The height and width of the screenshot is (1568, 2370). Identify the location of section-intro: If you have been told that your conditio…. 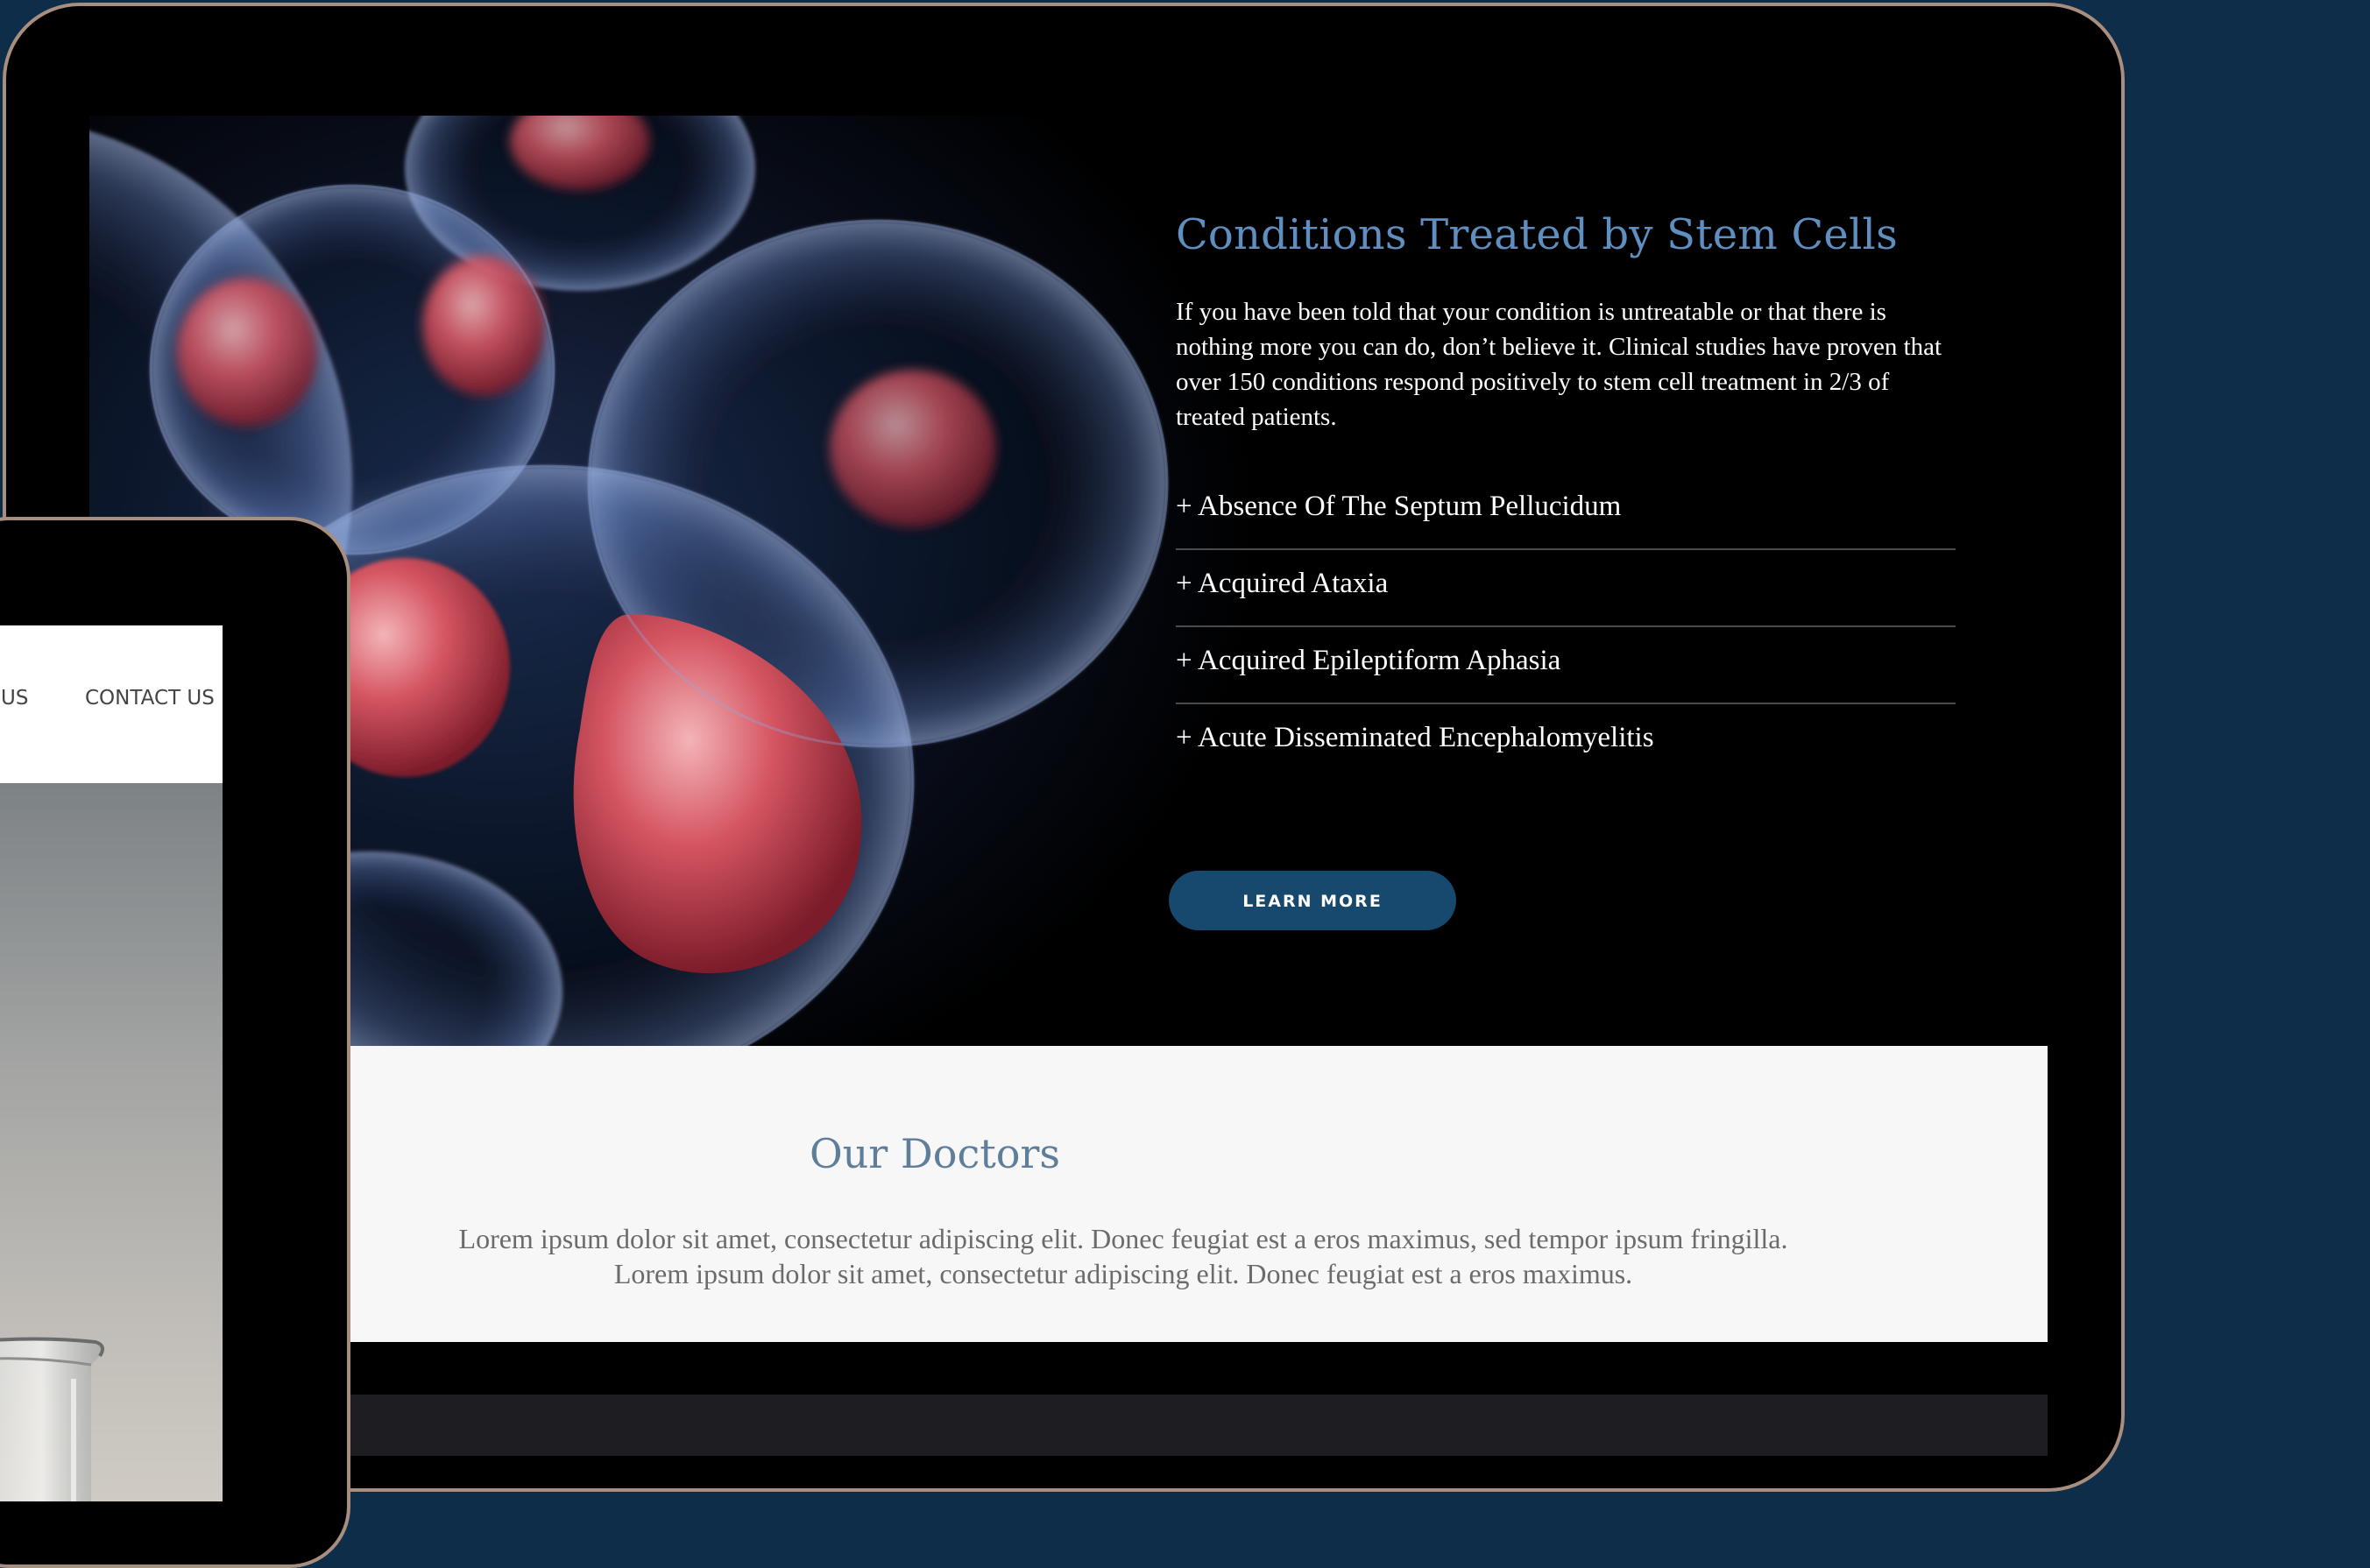
(1559, 364).